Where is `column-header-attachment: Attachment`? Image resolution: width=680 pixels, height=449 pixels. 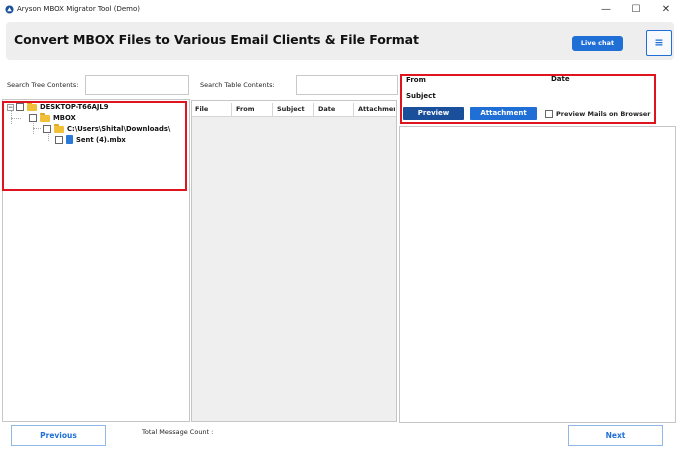
column-header-attachment: Attachment is located at coordinates (376, 109).